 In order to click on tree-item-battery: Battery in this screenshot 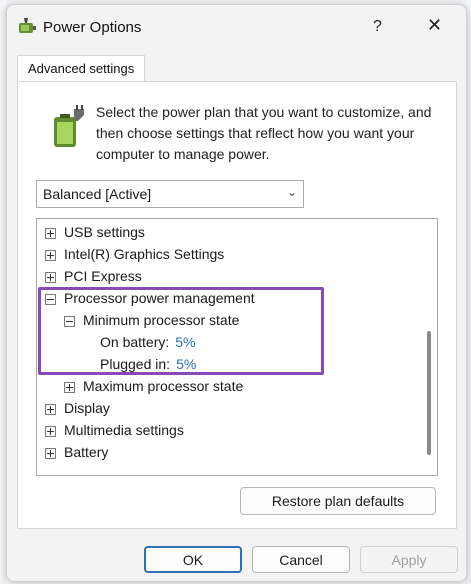, I will do `click(76, 452)`.